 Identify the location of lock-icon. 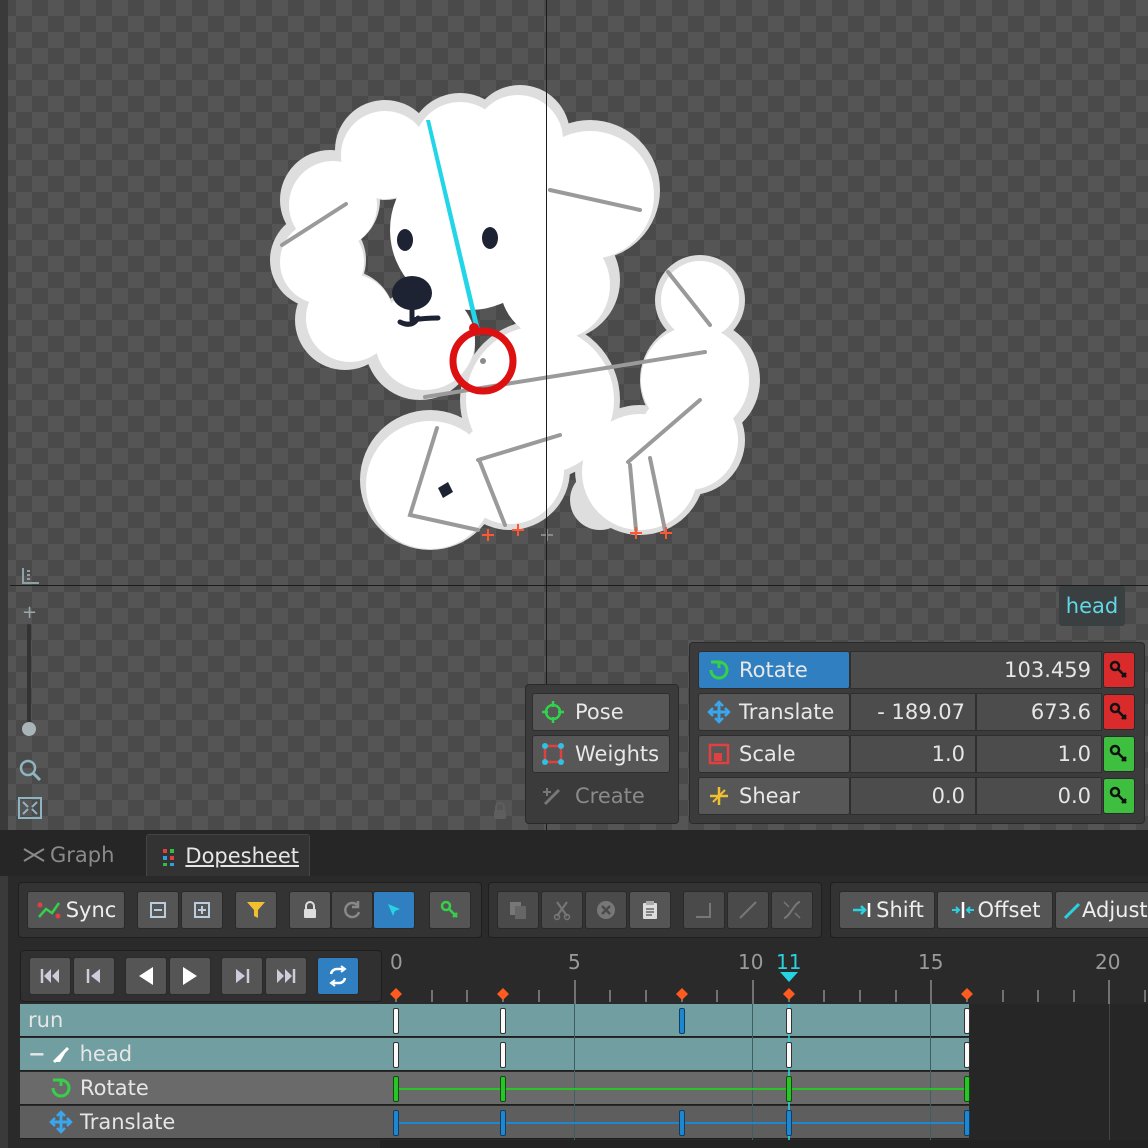
(500, 813).